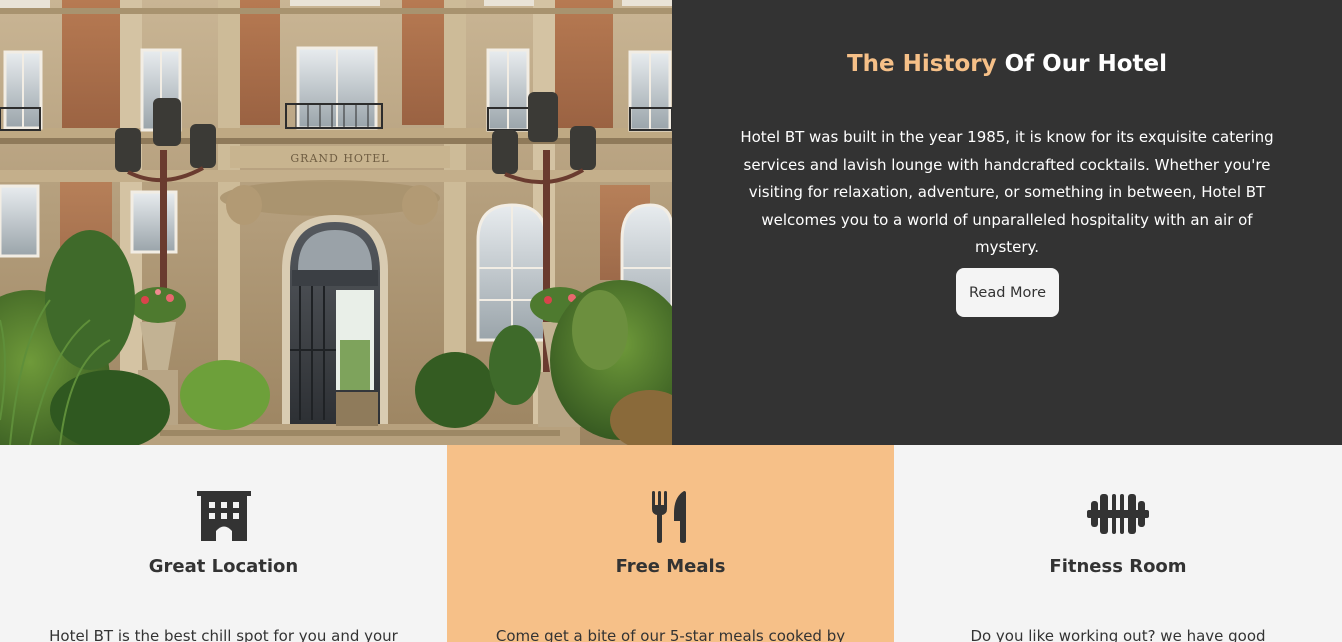  What do you see at coordinates (1081, 64) in the screenshot?
I see `history-title-rest: Of Our Hotel` at bounding box center [1081, 64].